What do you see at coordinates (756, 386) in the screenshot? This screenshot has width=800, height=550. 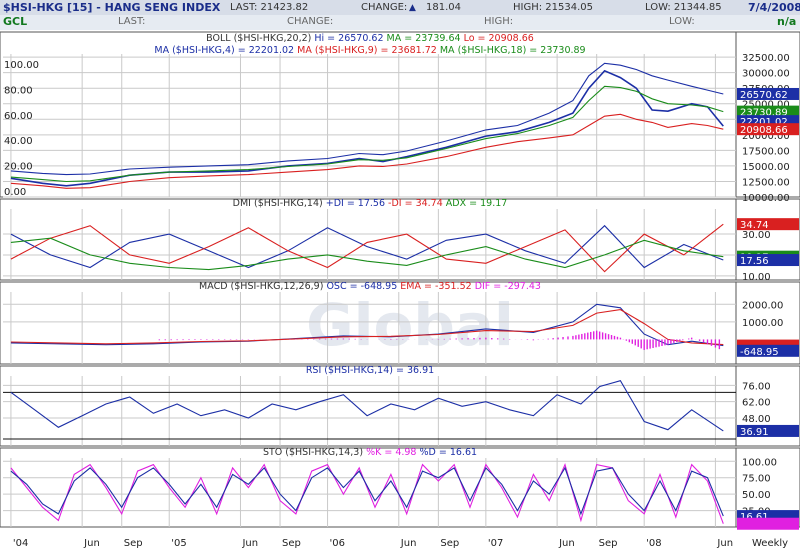 I see `right-tick-label: 76.00` at bounding box center [756, 386].